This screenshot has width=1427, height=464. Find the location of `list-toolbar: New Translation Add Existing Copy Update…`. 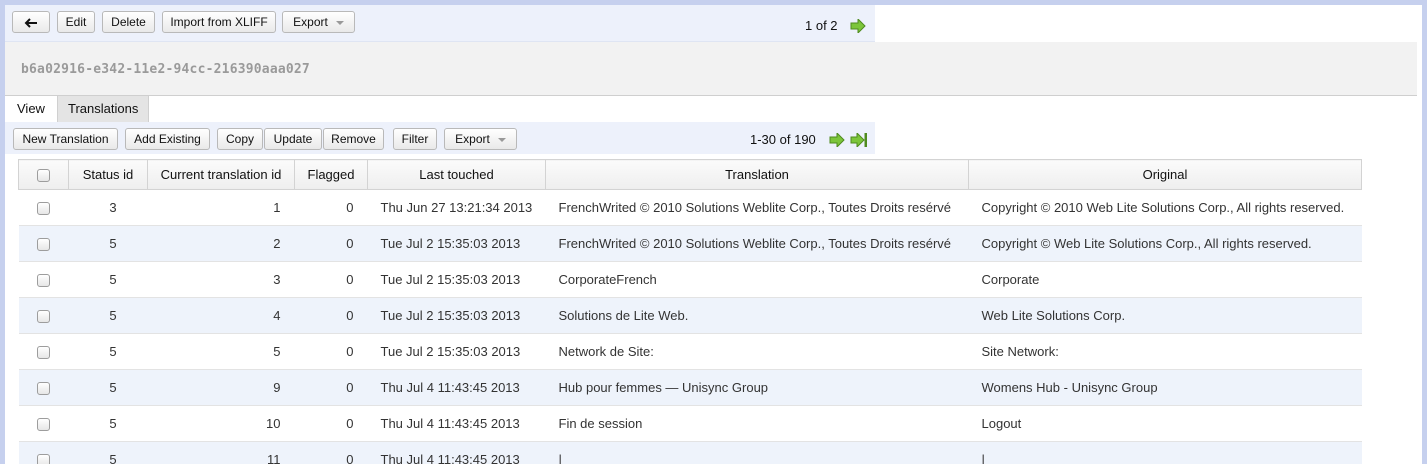

list-toolbar: New Translation Add Existing Copy Update… is located at coordinates (440, 138).